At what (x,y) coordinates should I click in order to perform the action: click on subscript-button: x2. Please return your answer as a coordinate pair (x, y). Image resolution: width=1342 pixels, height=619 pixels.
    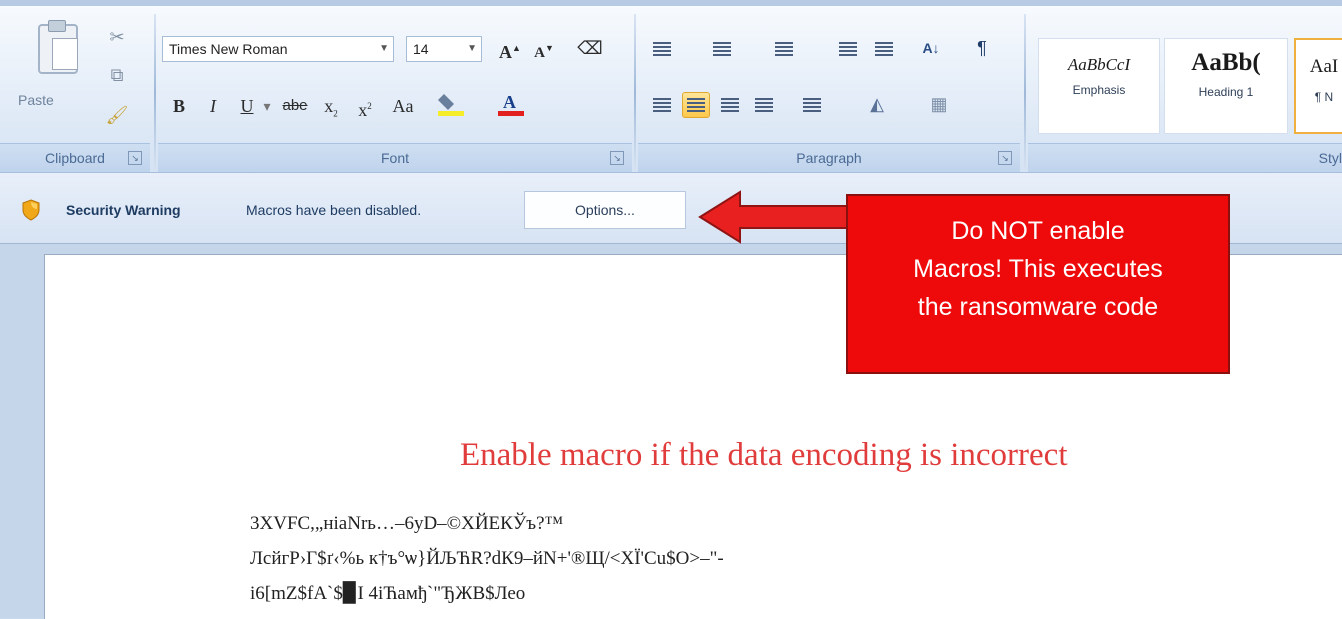
    Looking at the image, I should click on (331, 106).